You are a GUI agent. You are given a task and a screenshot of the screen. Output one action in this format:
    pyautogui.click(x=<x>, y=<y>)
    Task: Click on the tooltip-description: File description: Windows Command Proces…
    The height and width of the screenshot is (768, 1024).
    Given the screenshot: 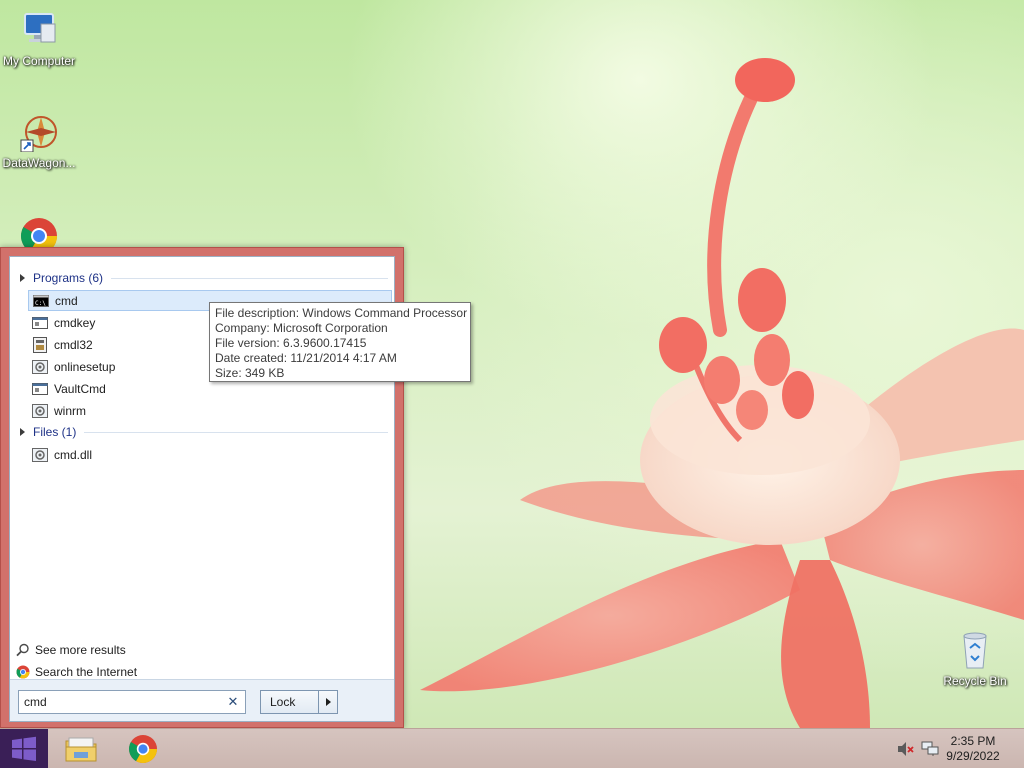 What is the action you would take?
    pyautogui.click(x=341, y=313)
    